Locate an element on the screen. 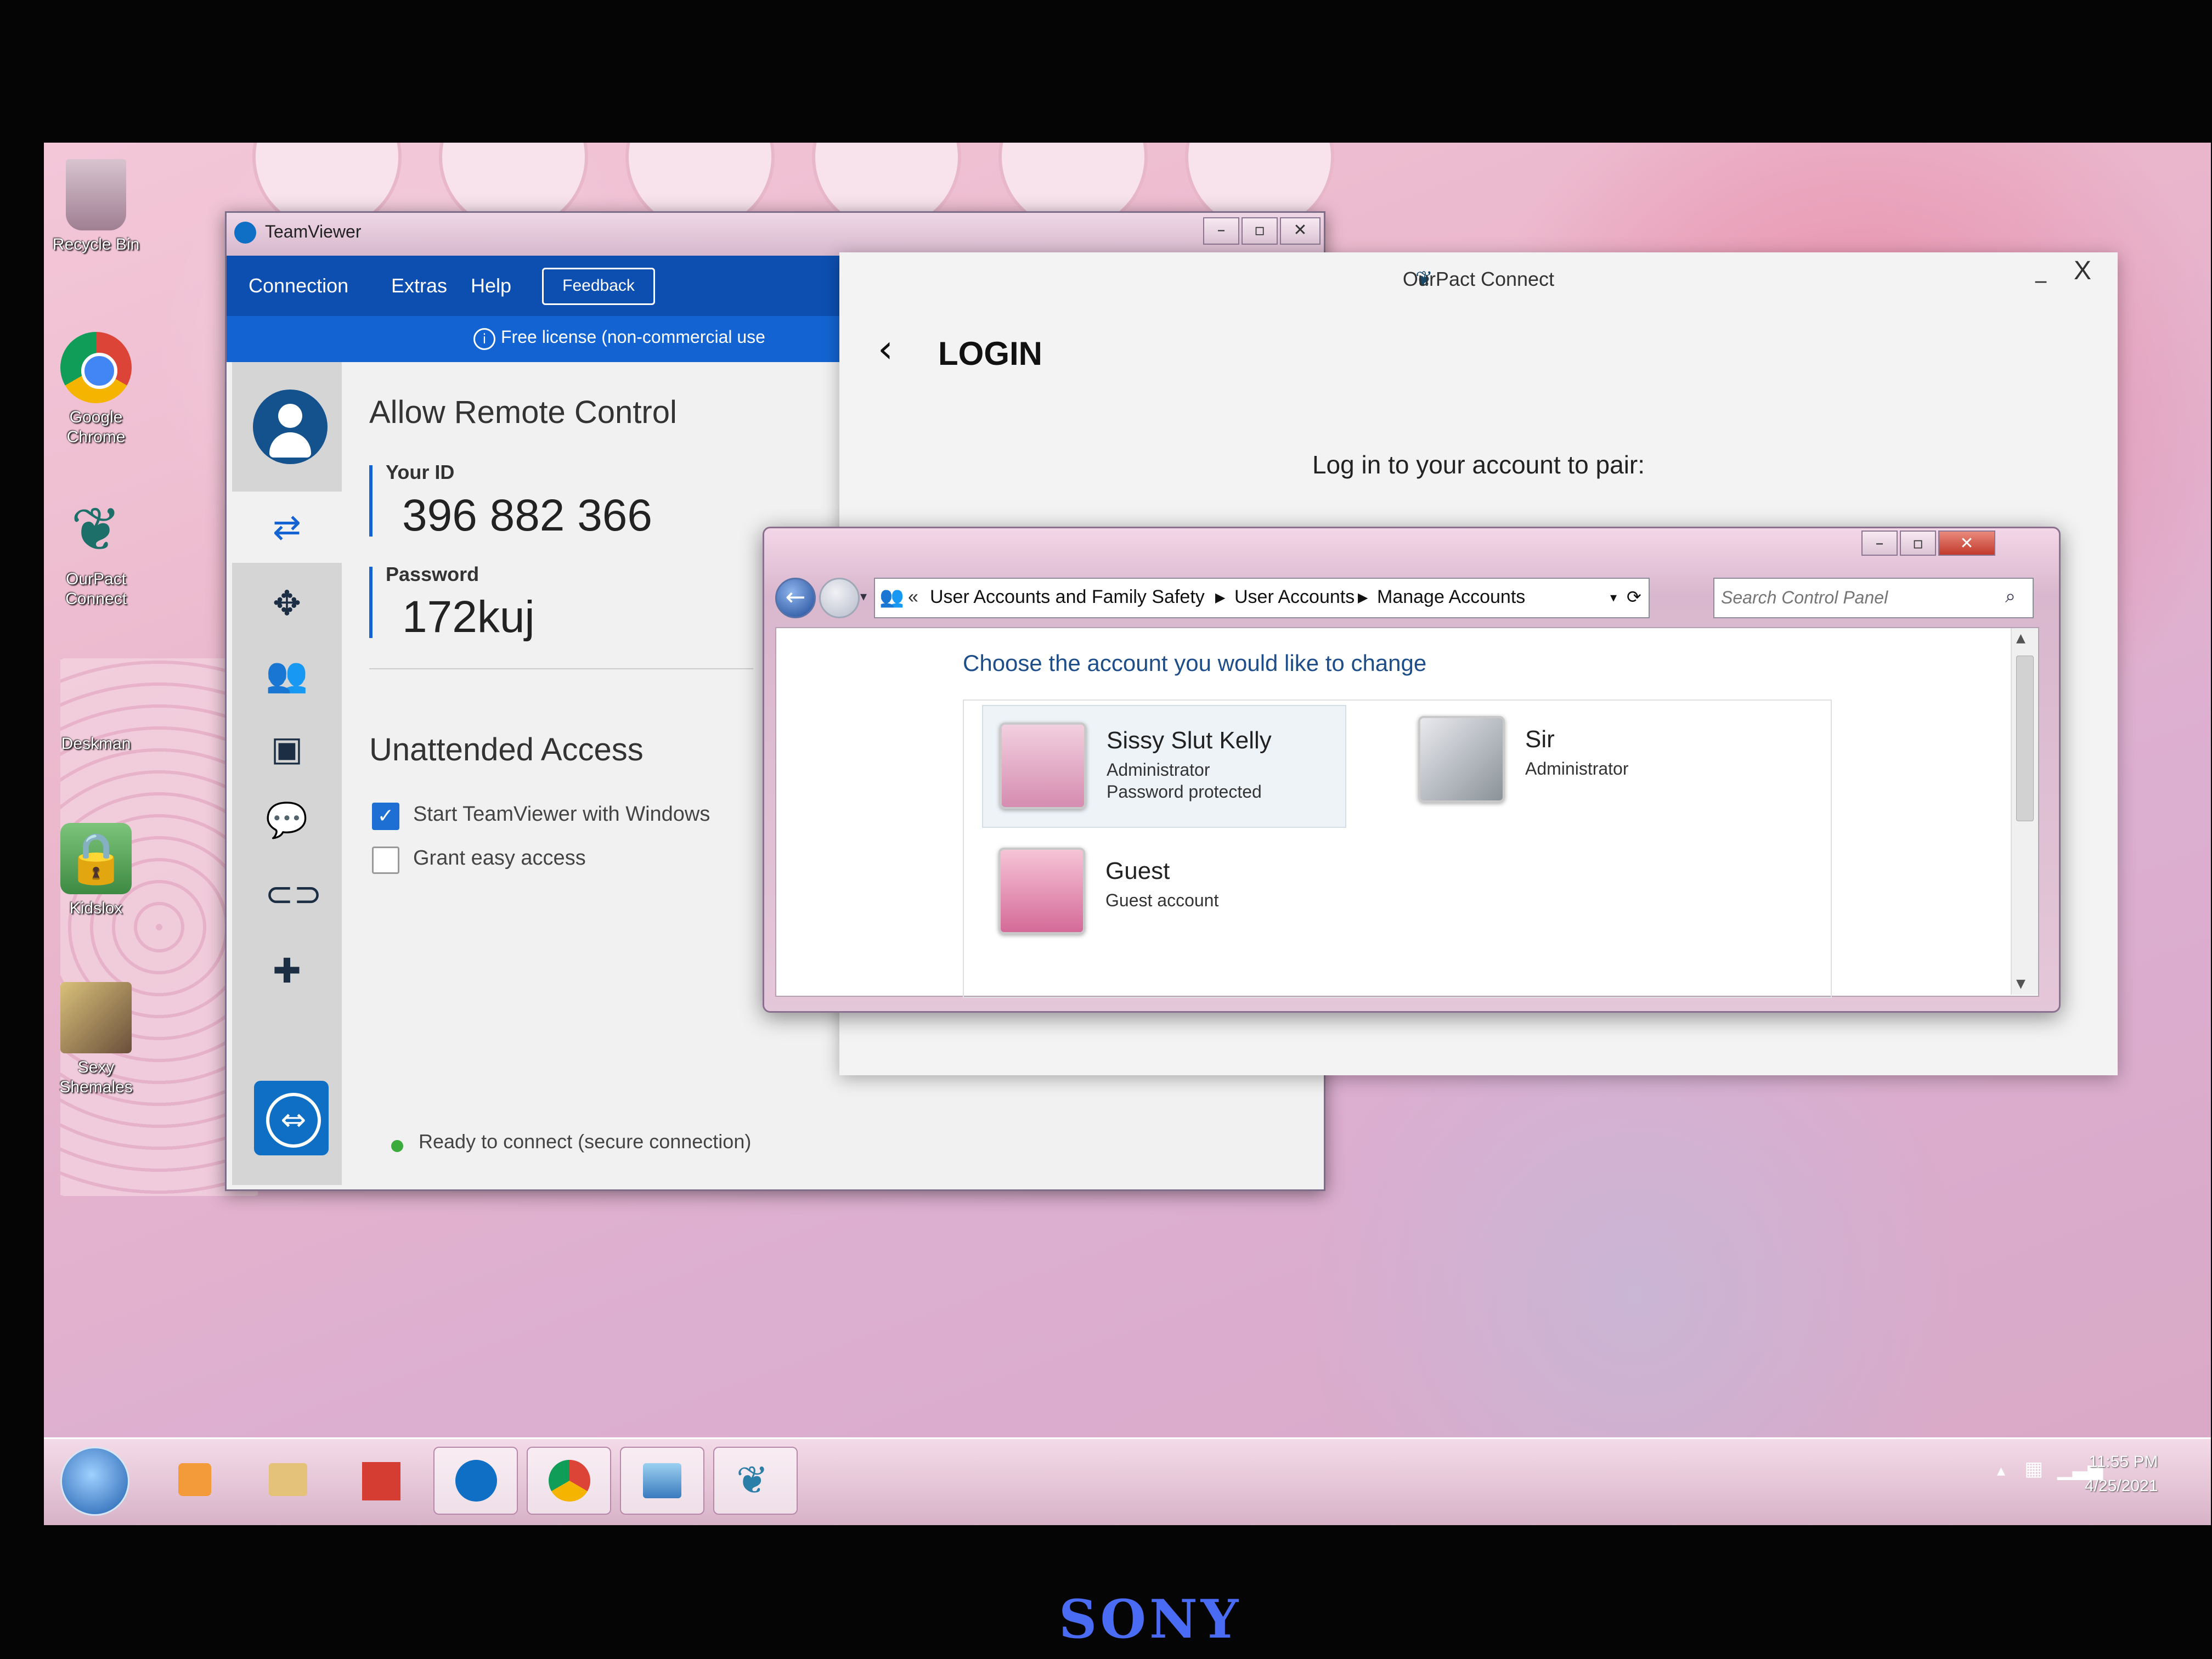  feedback-button: Feedback is located at coordinates (598, 287).